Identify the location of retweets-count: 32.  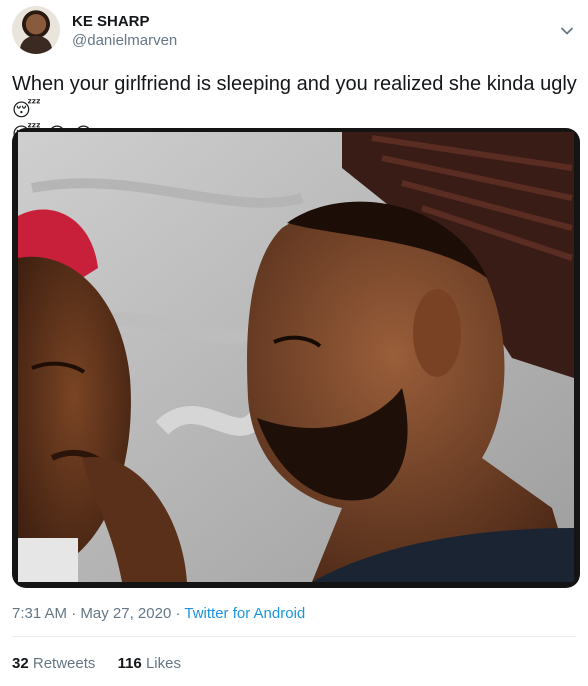
(20, 663).